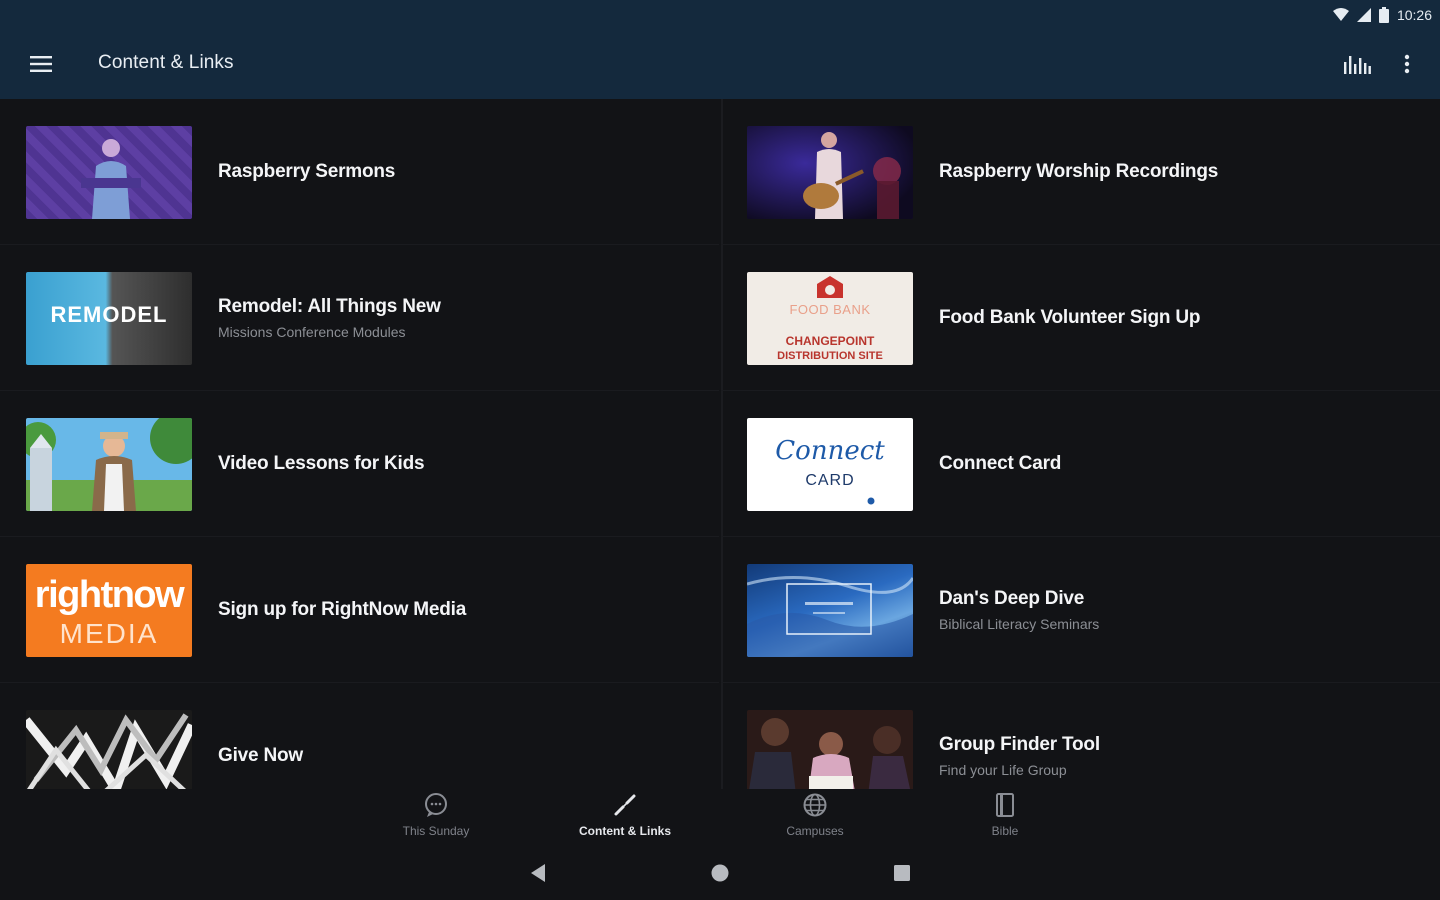 This screenshot has width=1440, height=900. I want to click on item-title: Connect Card, so click(1000, 463).